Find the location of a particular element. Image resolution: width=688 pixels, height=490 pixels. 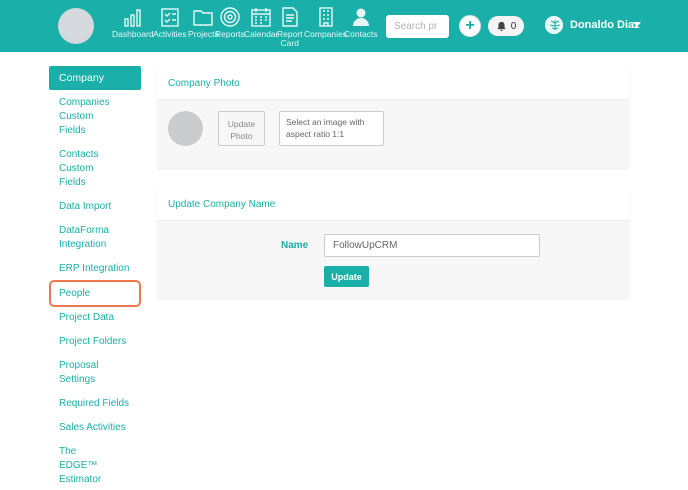

building-icon is located at coordinates (325, 17).